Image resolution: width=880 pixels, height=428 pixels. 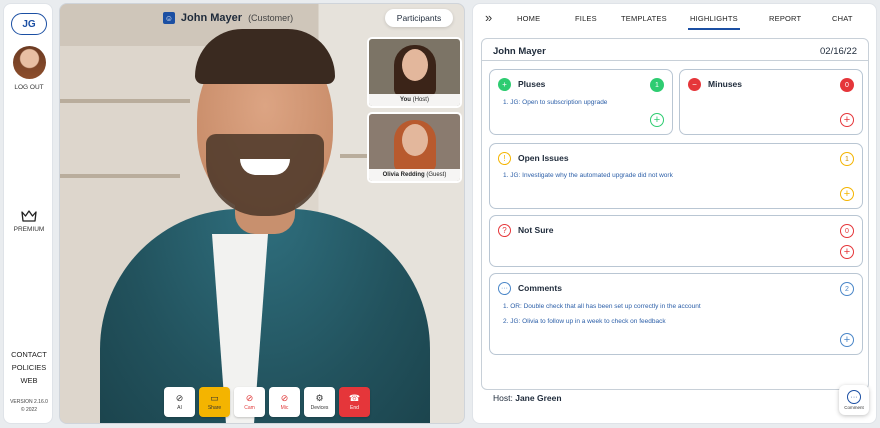 I want to click on not-sure-section: ? Not Sure 0 +, so click(x=676, y=241).